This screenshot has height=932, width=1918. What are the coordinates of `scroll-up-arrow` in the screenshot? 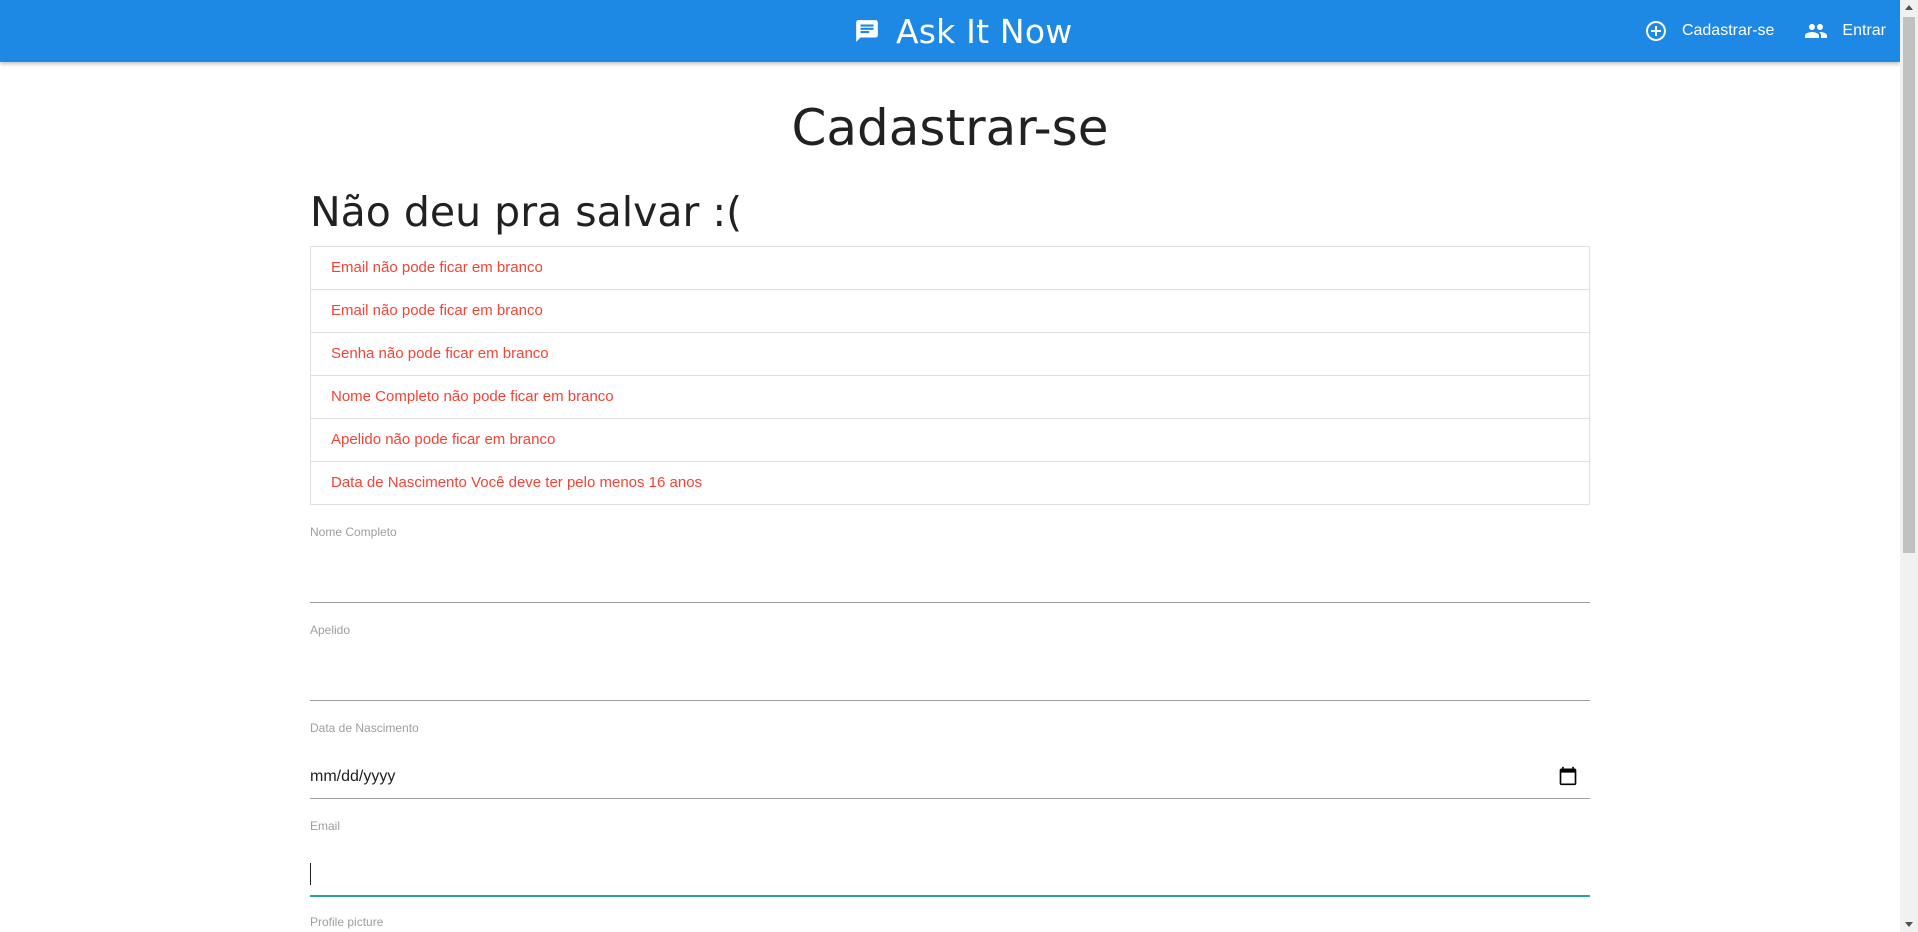 It's located at (1909, 7).